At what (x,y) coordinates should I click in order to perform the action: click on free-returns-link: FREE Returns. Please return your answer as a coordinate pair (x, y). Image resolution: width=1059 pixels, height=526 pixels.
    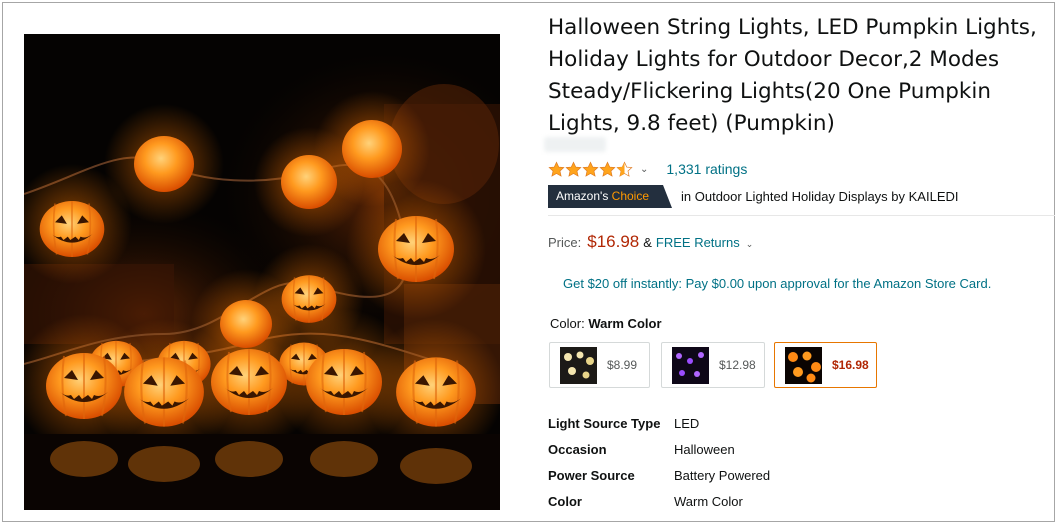
    Looking at the image, I should click on (698, 242).